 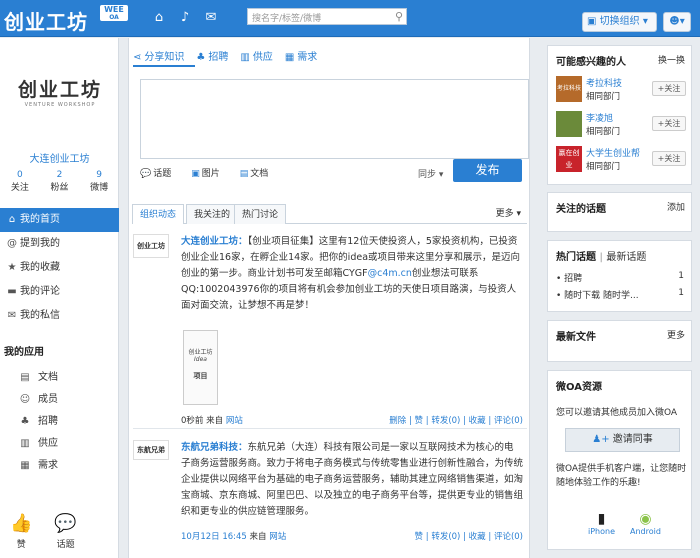 What do you see at coordinates (159, 18) in the screenshot?
I see `home-icon: ⌂` at bounding box center [159, 18].